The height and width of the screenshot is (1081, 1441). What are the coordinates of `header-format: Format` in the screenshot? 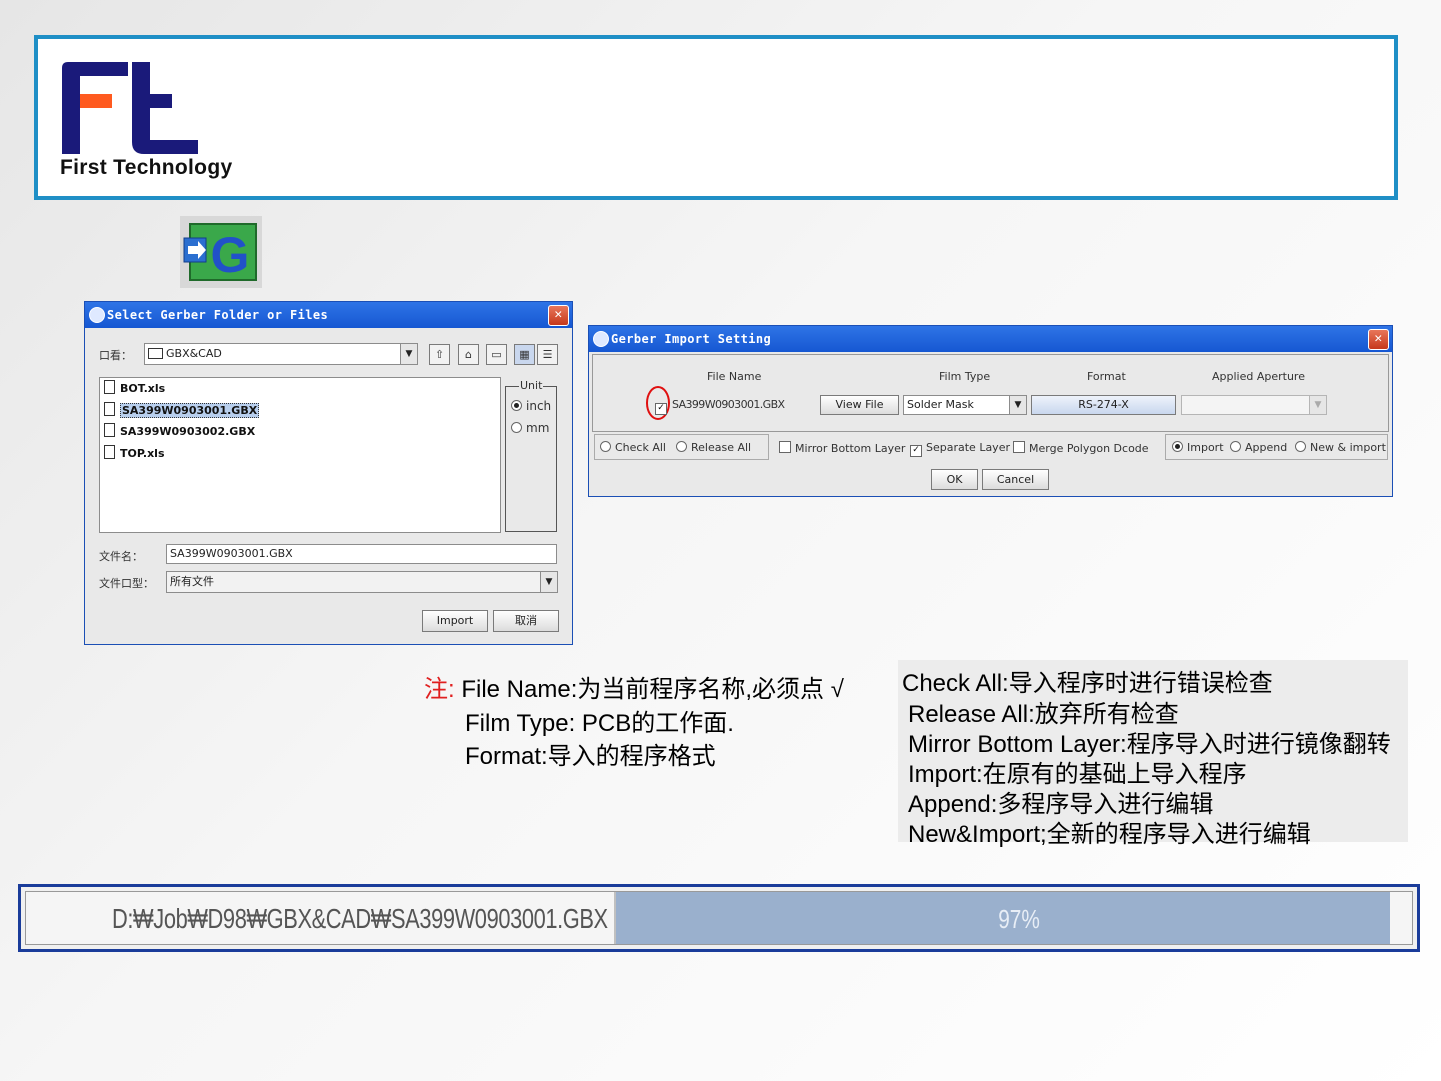 It's located at (1106, 376).